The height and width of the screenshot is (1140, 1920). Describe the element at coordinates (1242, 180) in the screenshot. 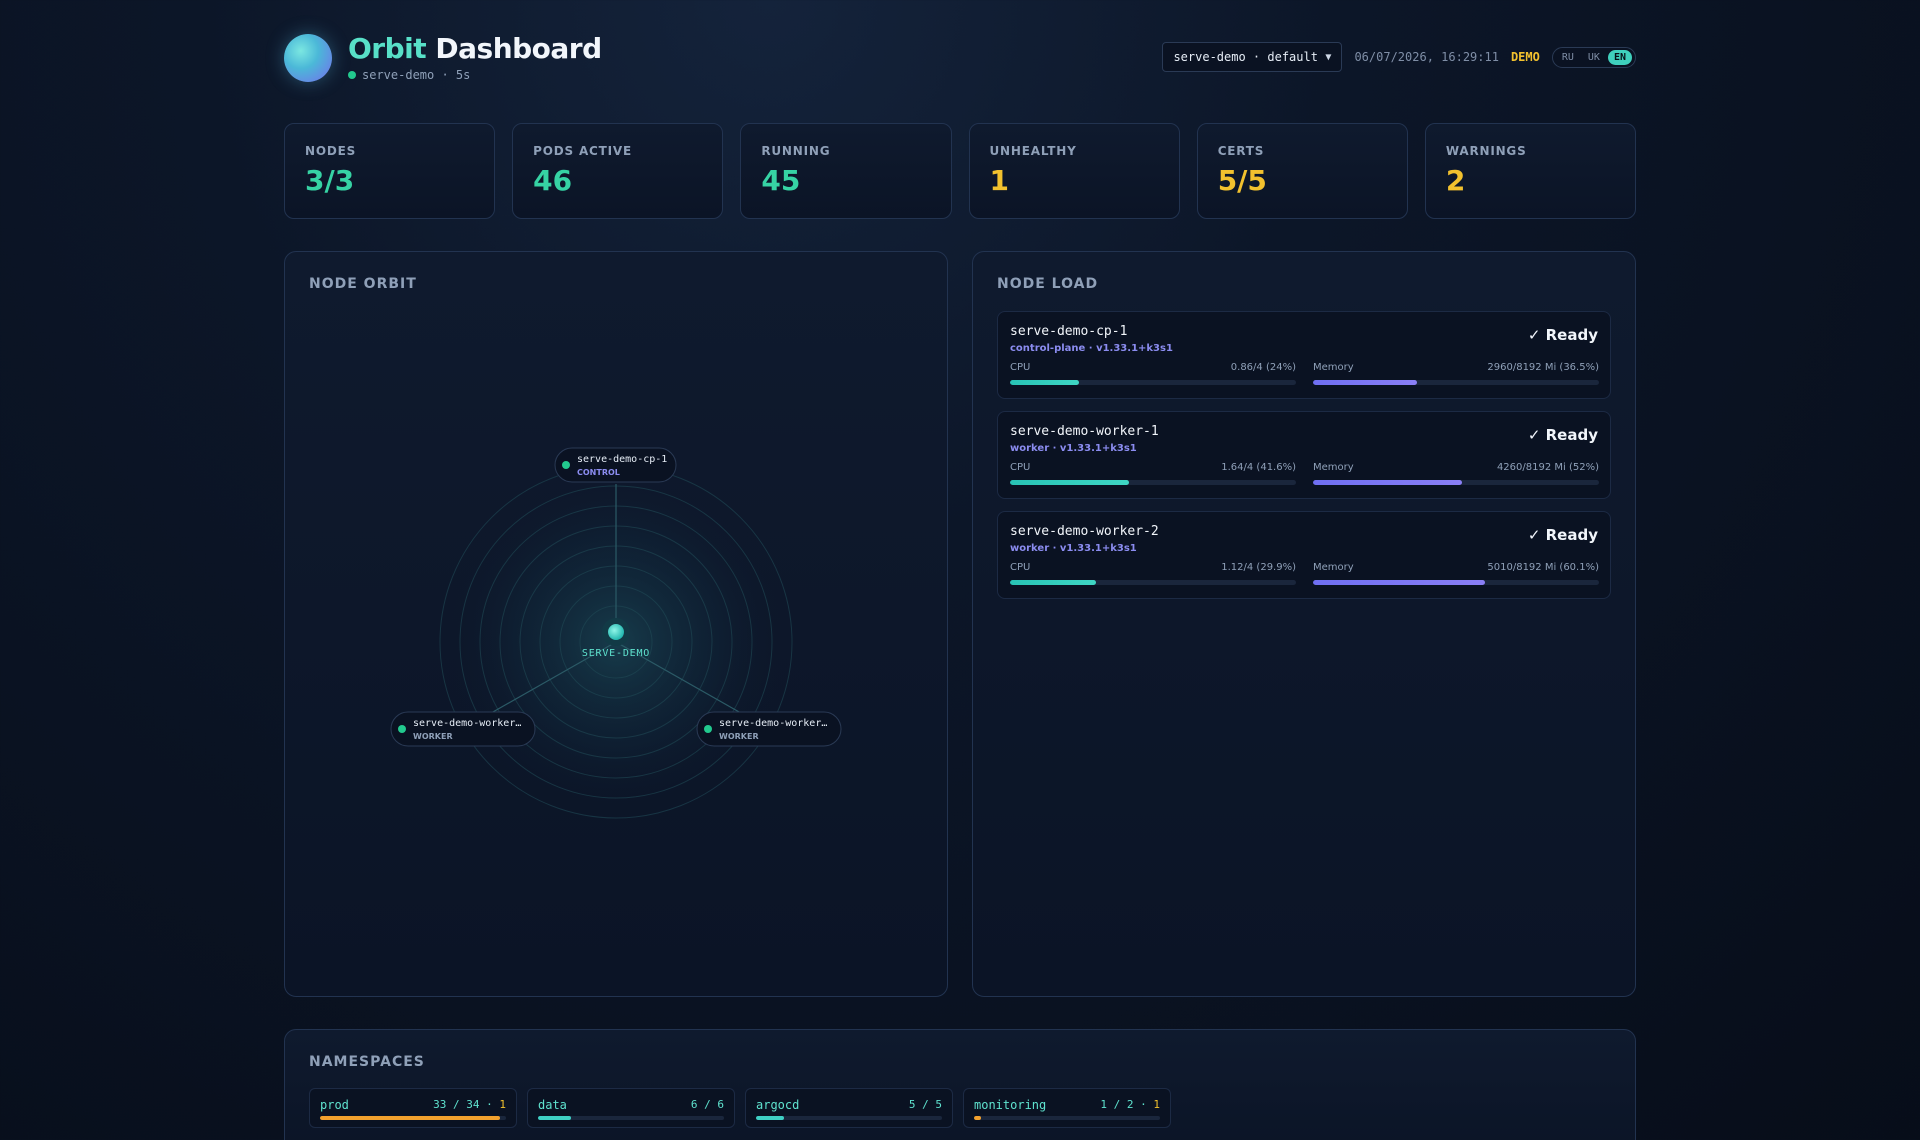

I see `stat-value: 5/5` at that location.